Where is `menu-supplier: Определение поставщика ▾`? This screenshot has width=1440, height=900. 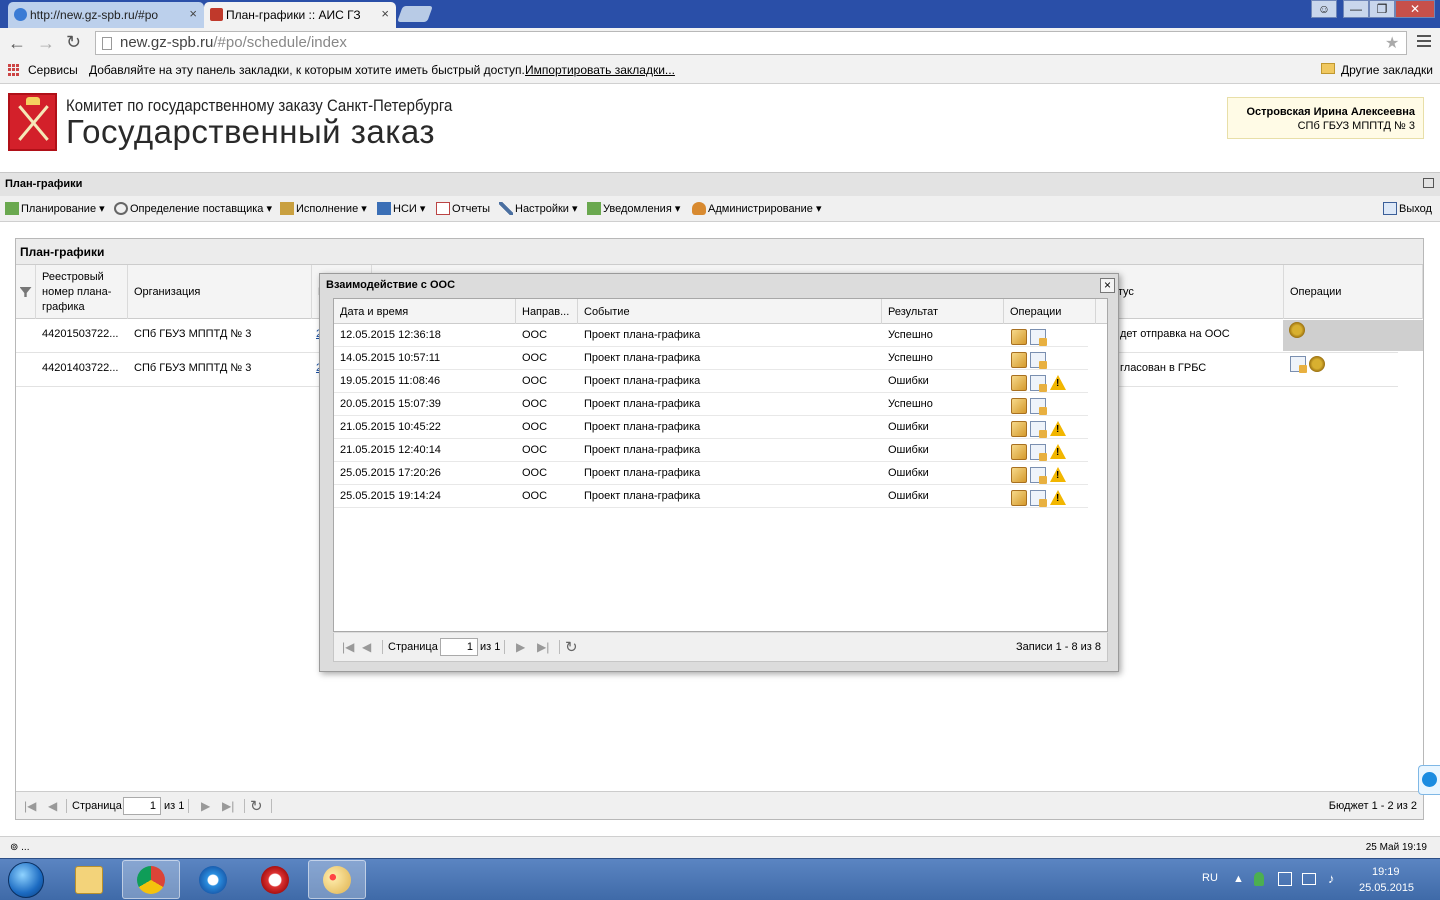
menu-supplier: Определение поставщика ▾ is located at coordinates (193, 208).